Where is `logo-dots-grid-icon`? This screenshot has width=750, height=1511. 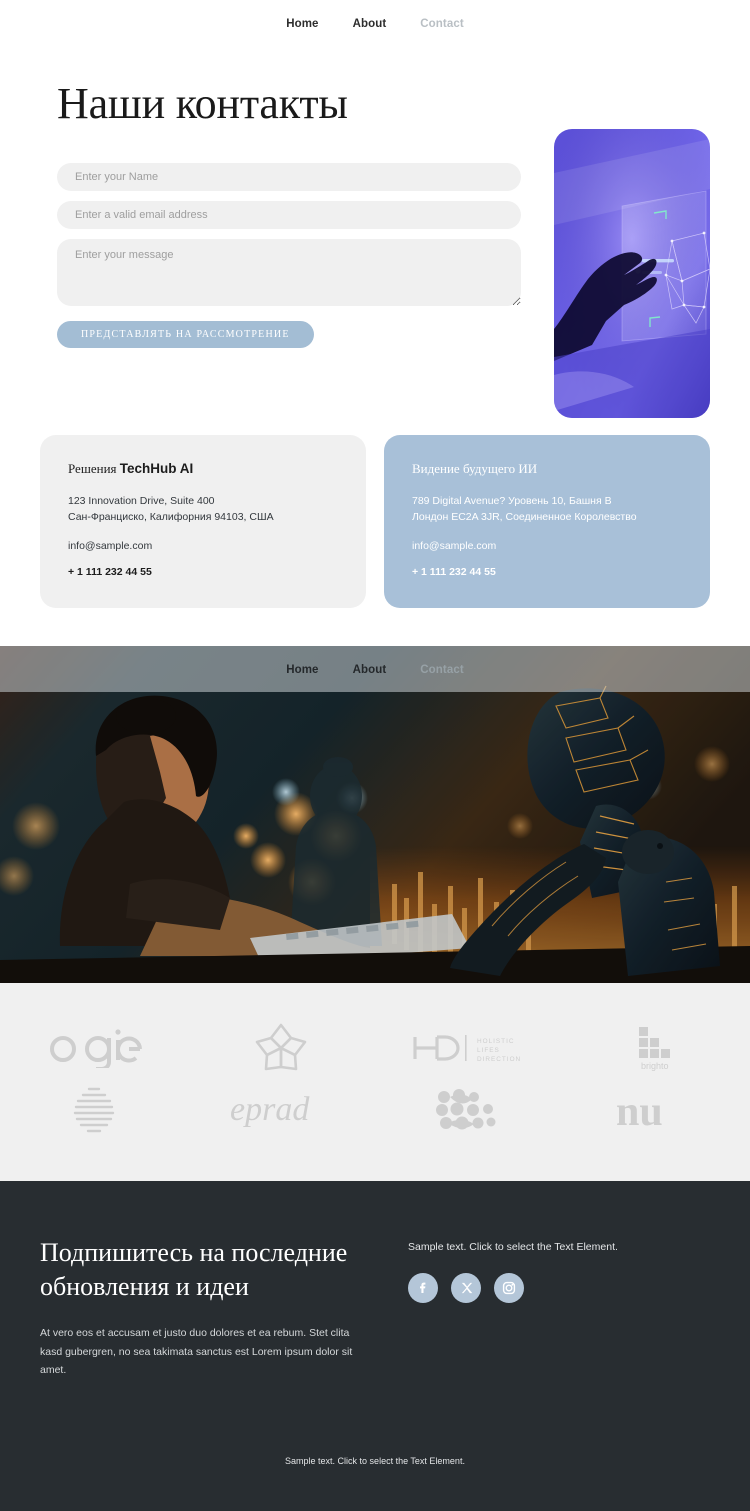
logo-dots-grid-icon is located at coordinates (469, 1110).